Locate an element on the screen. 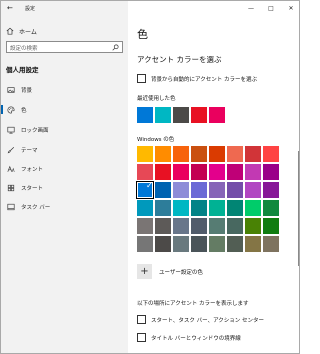 This screenshot has height=354, width=320. back-arrow-icon: ← is located at coordinates (10, 8).